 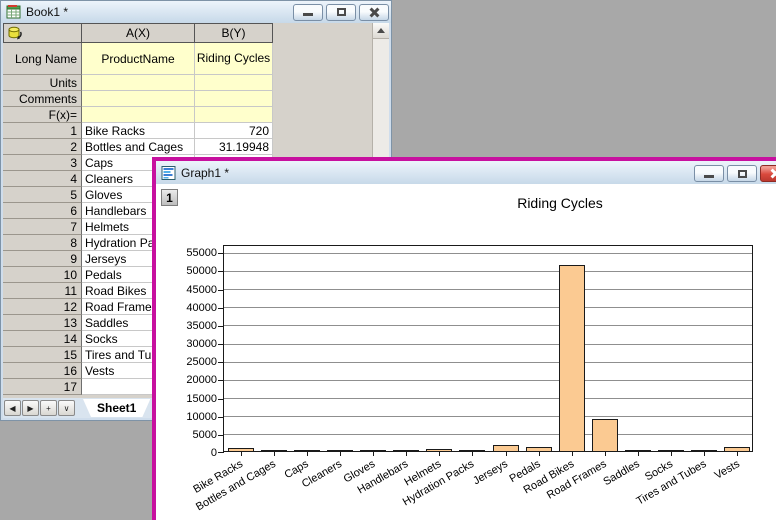 I want to click on graph-minimize-button, so click(x=709, y=173).